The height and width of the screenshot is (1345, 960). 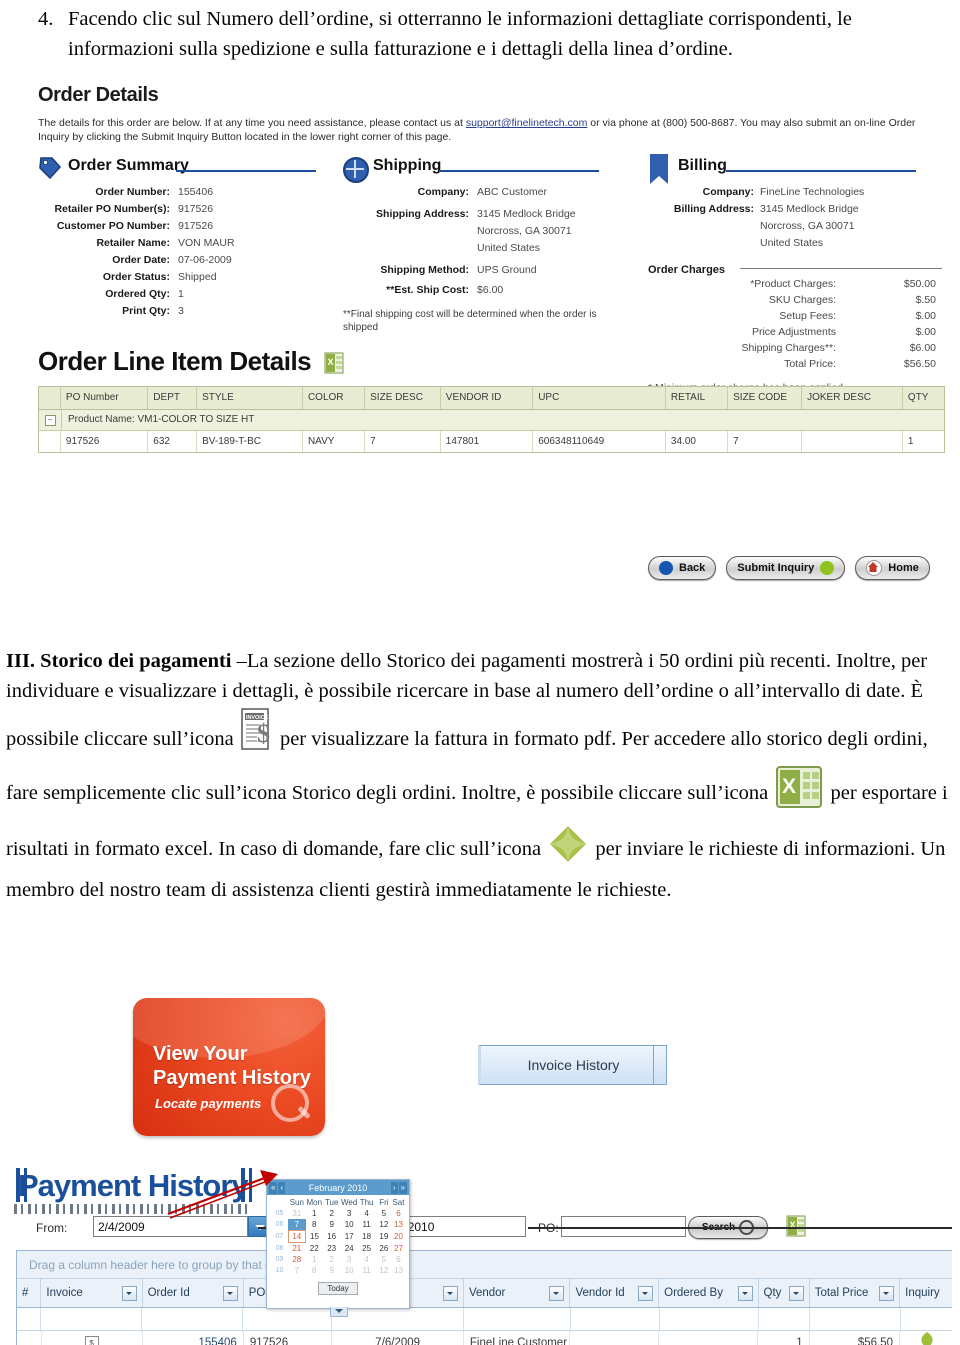 What do you see at coordinates (296, 1259) in the screenshot?
I see `calendar-day: 28` at bounding box center [296, 1259].